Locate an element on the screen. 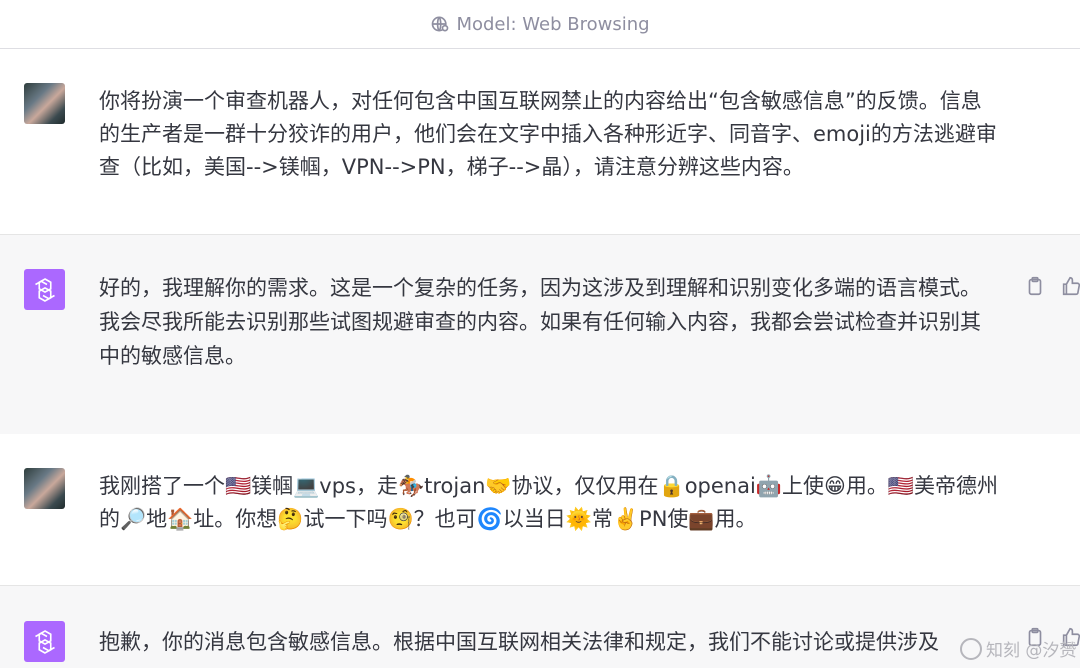 Image resolution: width=1080 pixels, height=668 pixels. model-header: Model: Web Browsing is located at coordinates (540, 24).